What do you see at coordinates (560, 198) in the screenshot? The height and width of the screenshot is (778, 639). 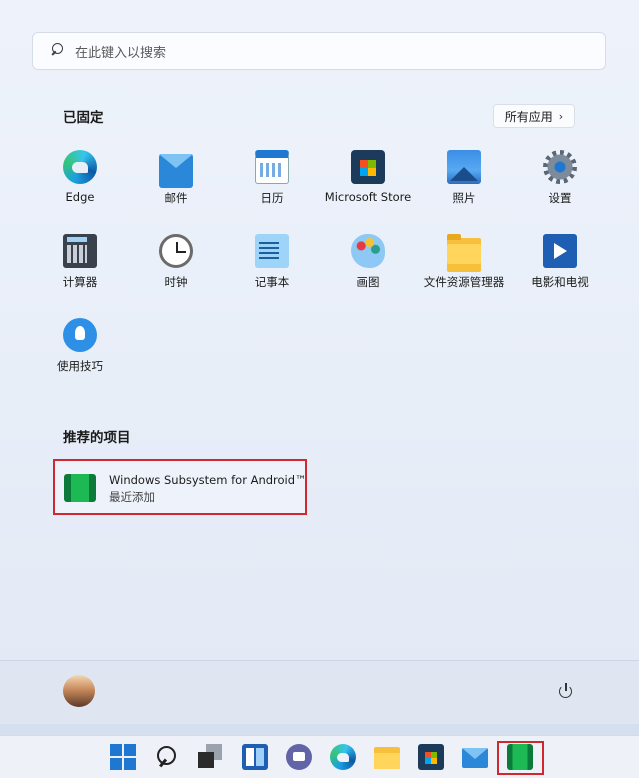 I see `app-label: 设置` at bounding box center [560, 198].